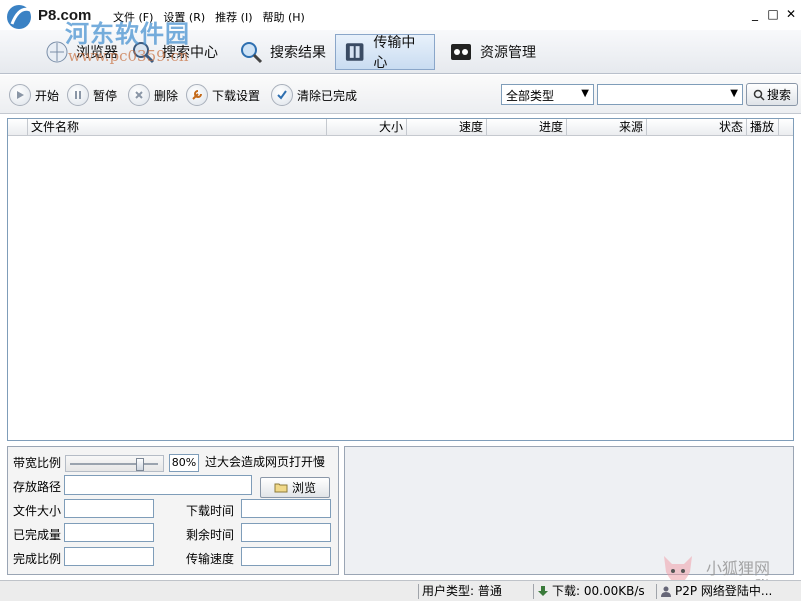  Describe the element at coordinates (158, 485) in the screenshot. I see `save-path-field` at that location.